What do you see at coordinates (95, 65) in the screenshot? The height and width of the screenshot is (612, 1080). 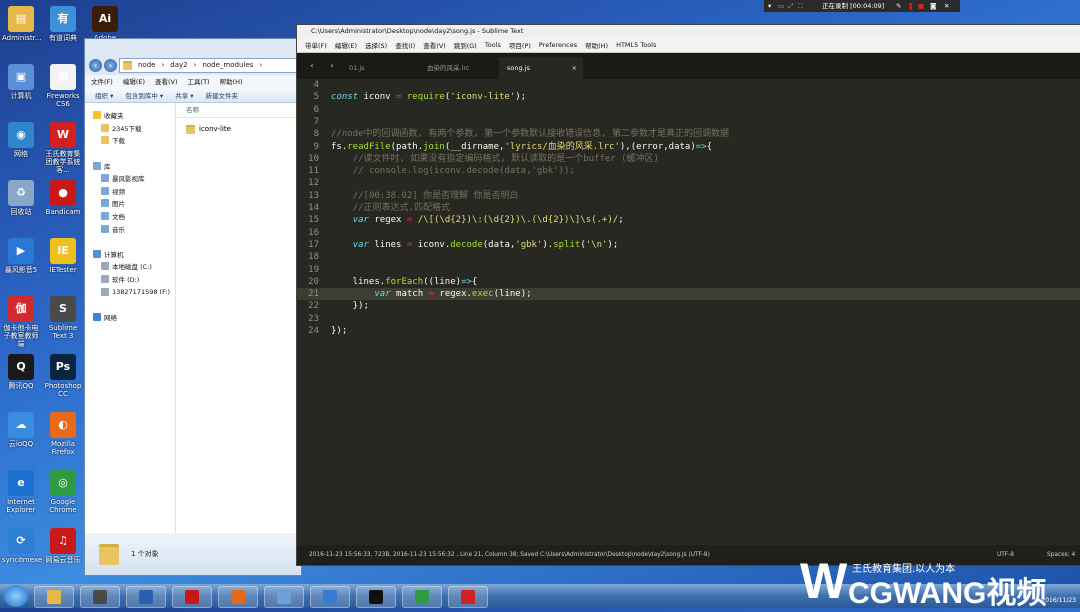 I see `back-icon: ‹` at bounding box center [95, 65].